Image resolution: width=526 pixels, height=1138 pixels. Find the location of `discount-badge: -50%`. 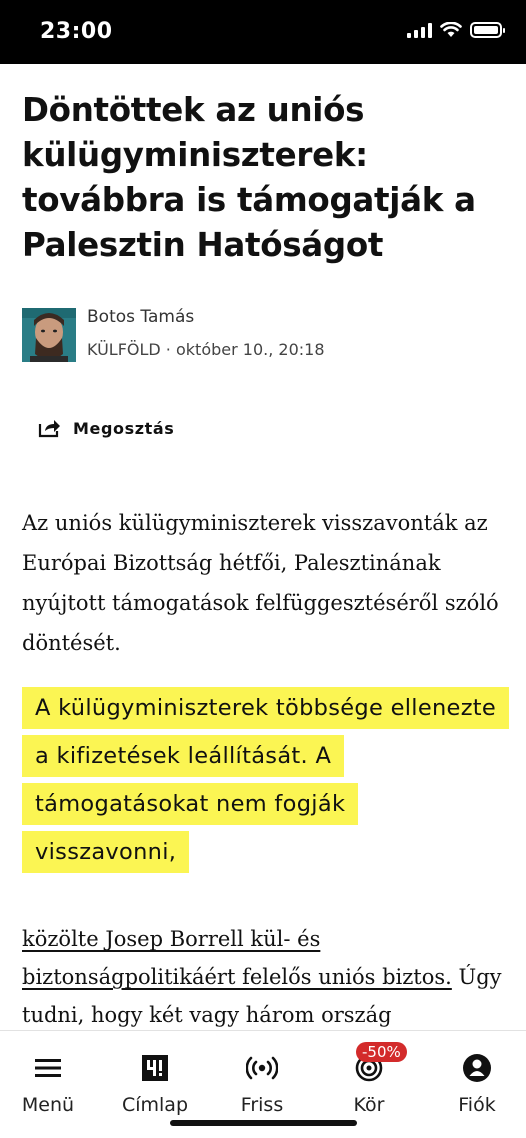

discount-badge: -50% is located at coordinates (381, 1052).